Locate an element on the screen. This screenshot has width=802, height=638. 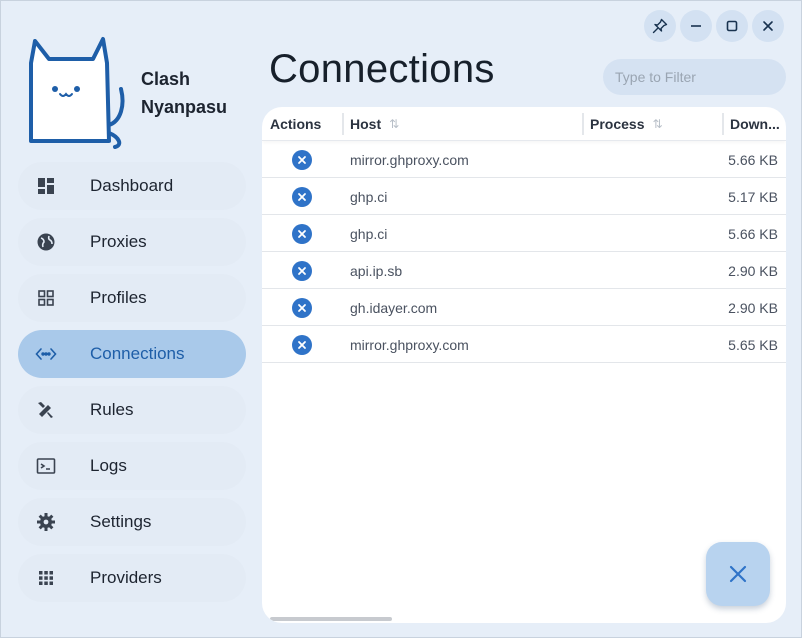
table-row: mirror.ghproxy.com 5.66 KB is located at coordinates (524, 159).